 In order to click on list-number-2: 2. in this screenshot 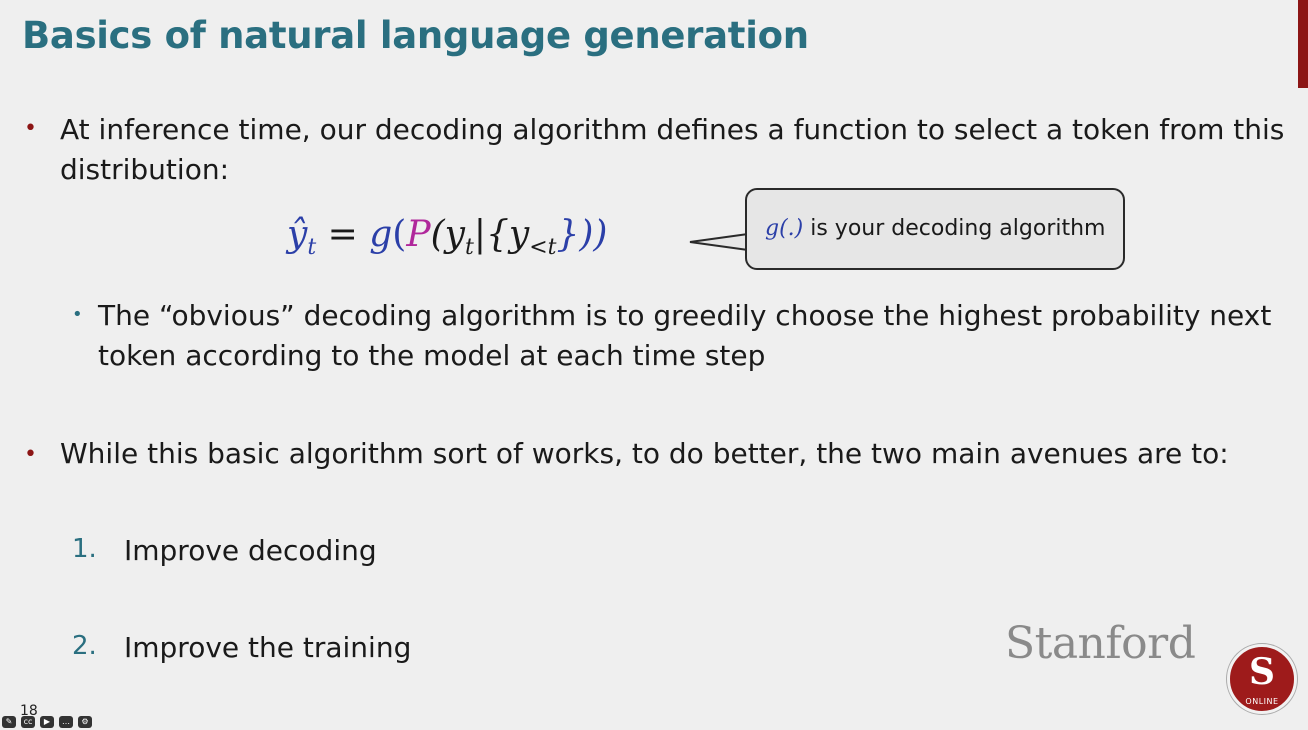, I will do `click(84, 646)`.